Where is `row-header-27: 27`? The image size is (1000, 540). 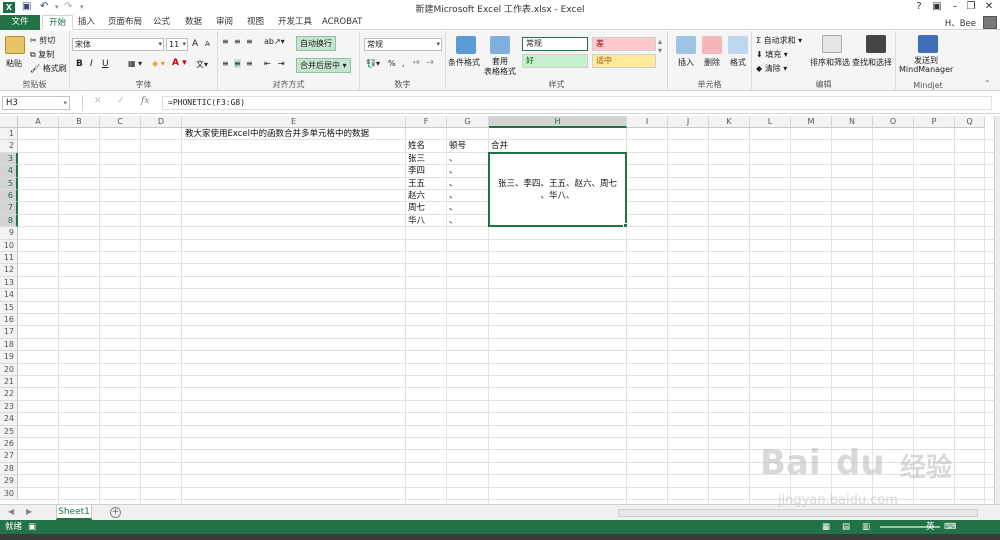 row-header-27: 27 is located at coordinates (9, 456).